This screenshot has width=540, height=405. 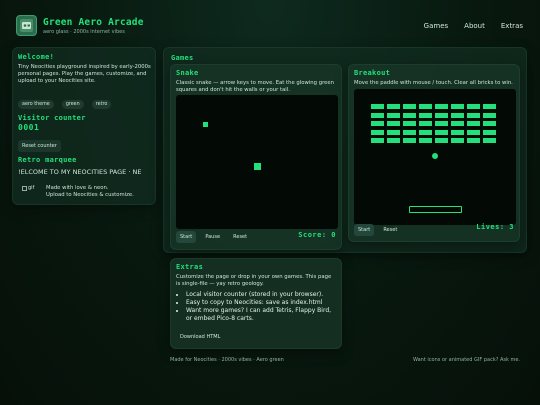 I want to click on snake-reset-button: Reset, so click(x=240, y=237).